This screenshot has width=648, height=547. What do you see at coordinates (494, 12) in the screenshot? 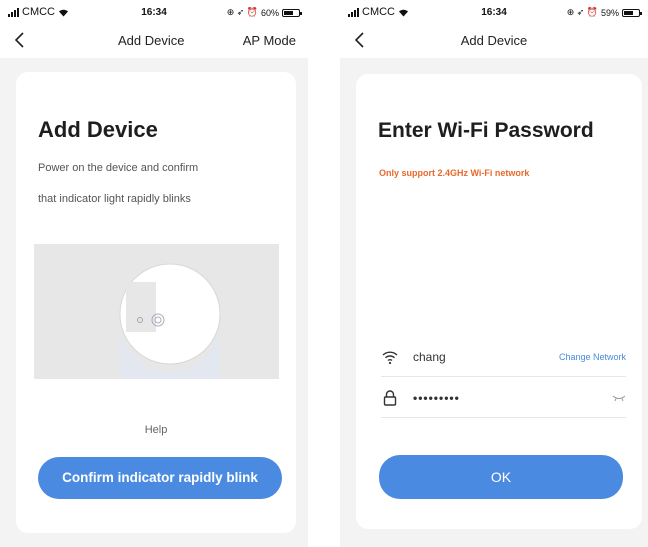
I see `status-bar: CMCC 16:34 ⊕ ➶ ⏰ 59%` at bounding box center [494, 12].